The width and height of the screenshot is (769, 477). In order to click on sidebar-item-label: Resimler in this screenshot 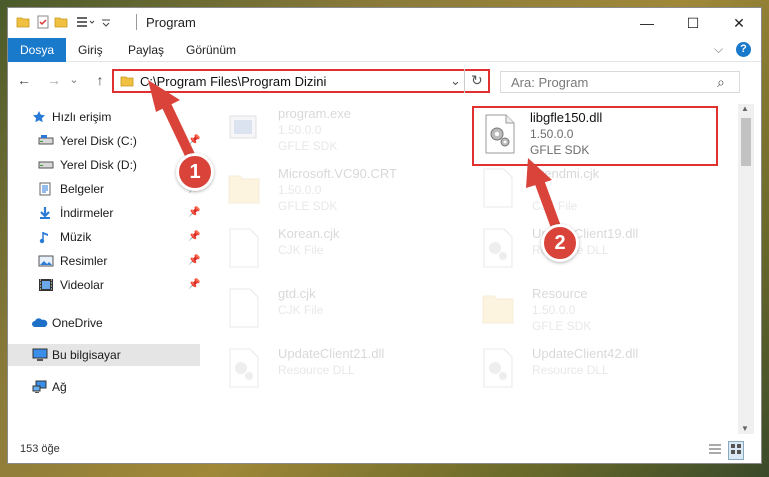, I will do `click(84, 261)`.